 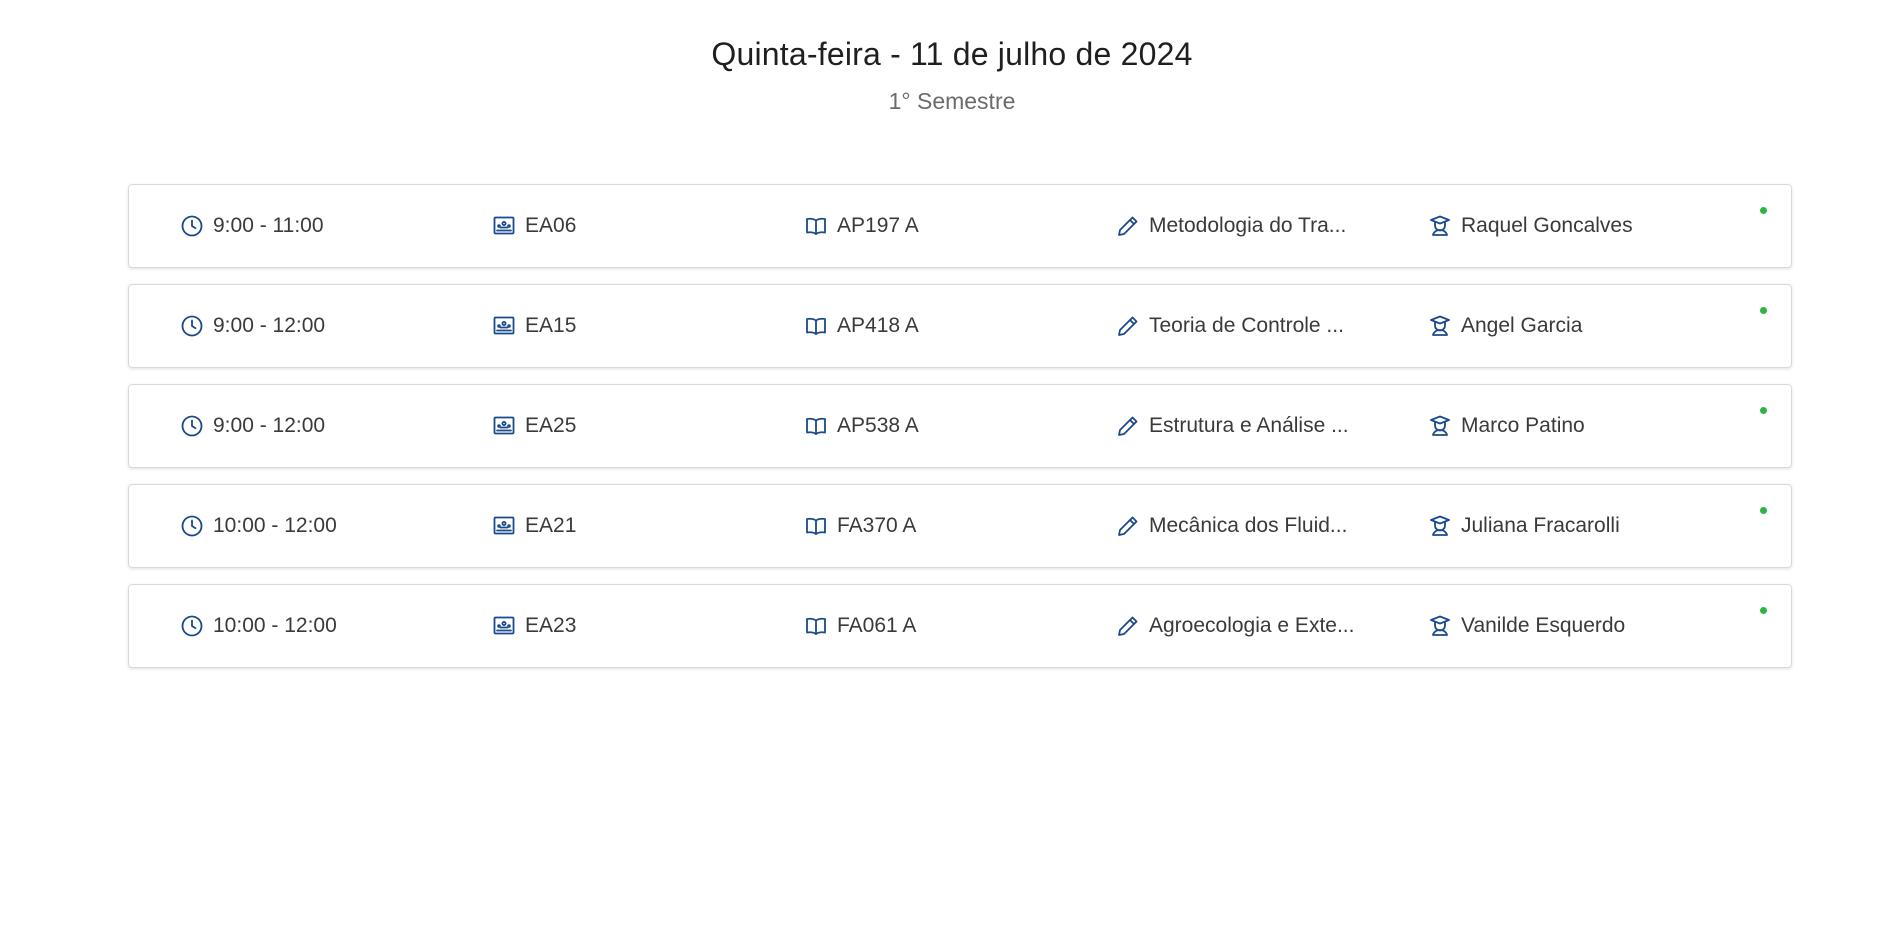 What do you see at coordinates (647, 226) in the screenshot?
I see `room-cell: EA06` at bounding box center [647, 226].